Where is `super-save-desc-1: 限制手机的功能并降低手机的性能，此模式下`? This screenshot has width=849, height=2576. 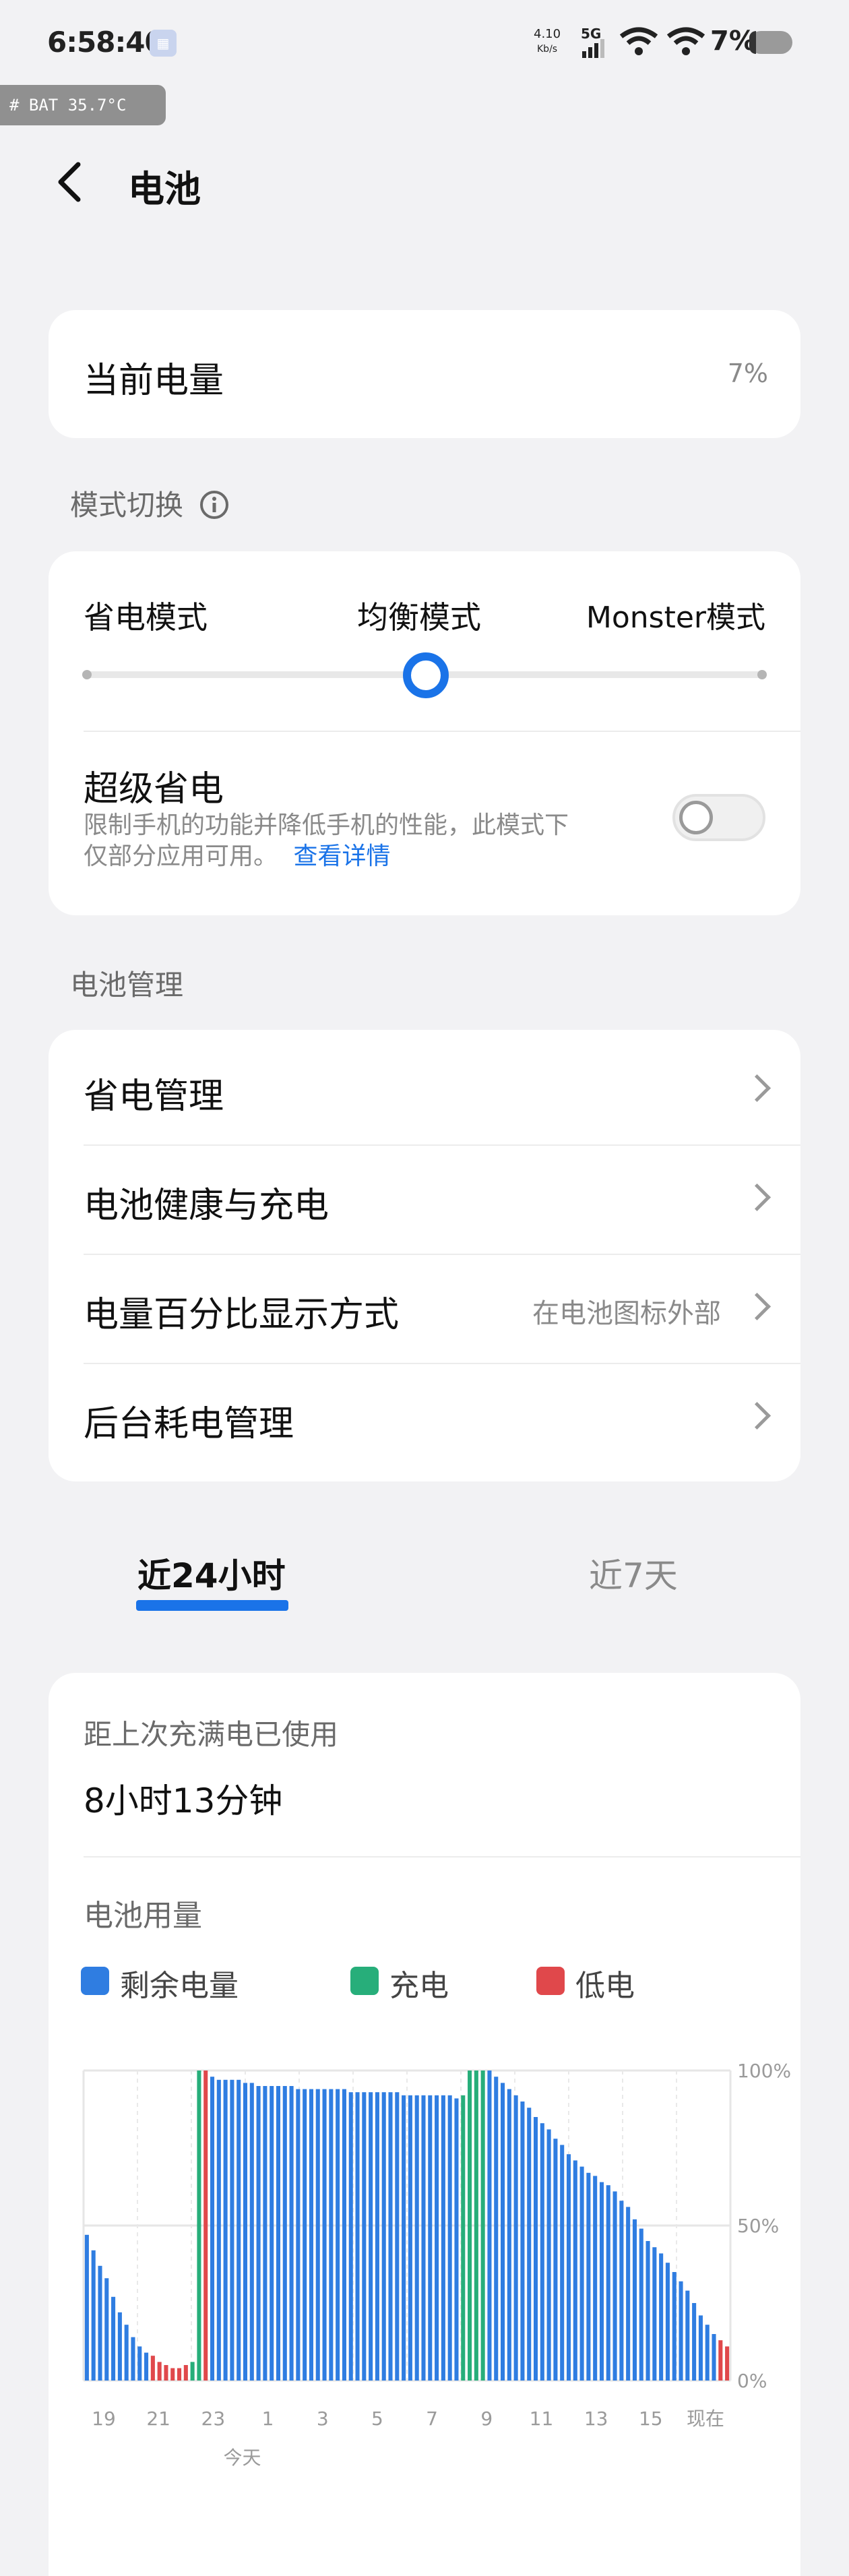
super-save-desc-1: 限制手机的功能并降低手机的性能，此模式下 is located at coordinates (327, 825).